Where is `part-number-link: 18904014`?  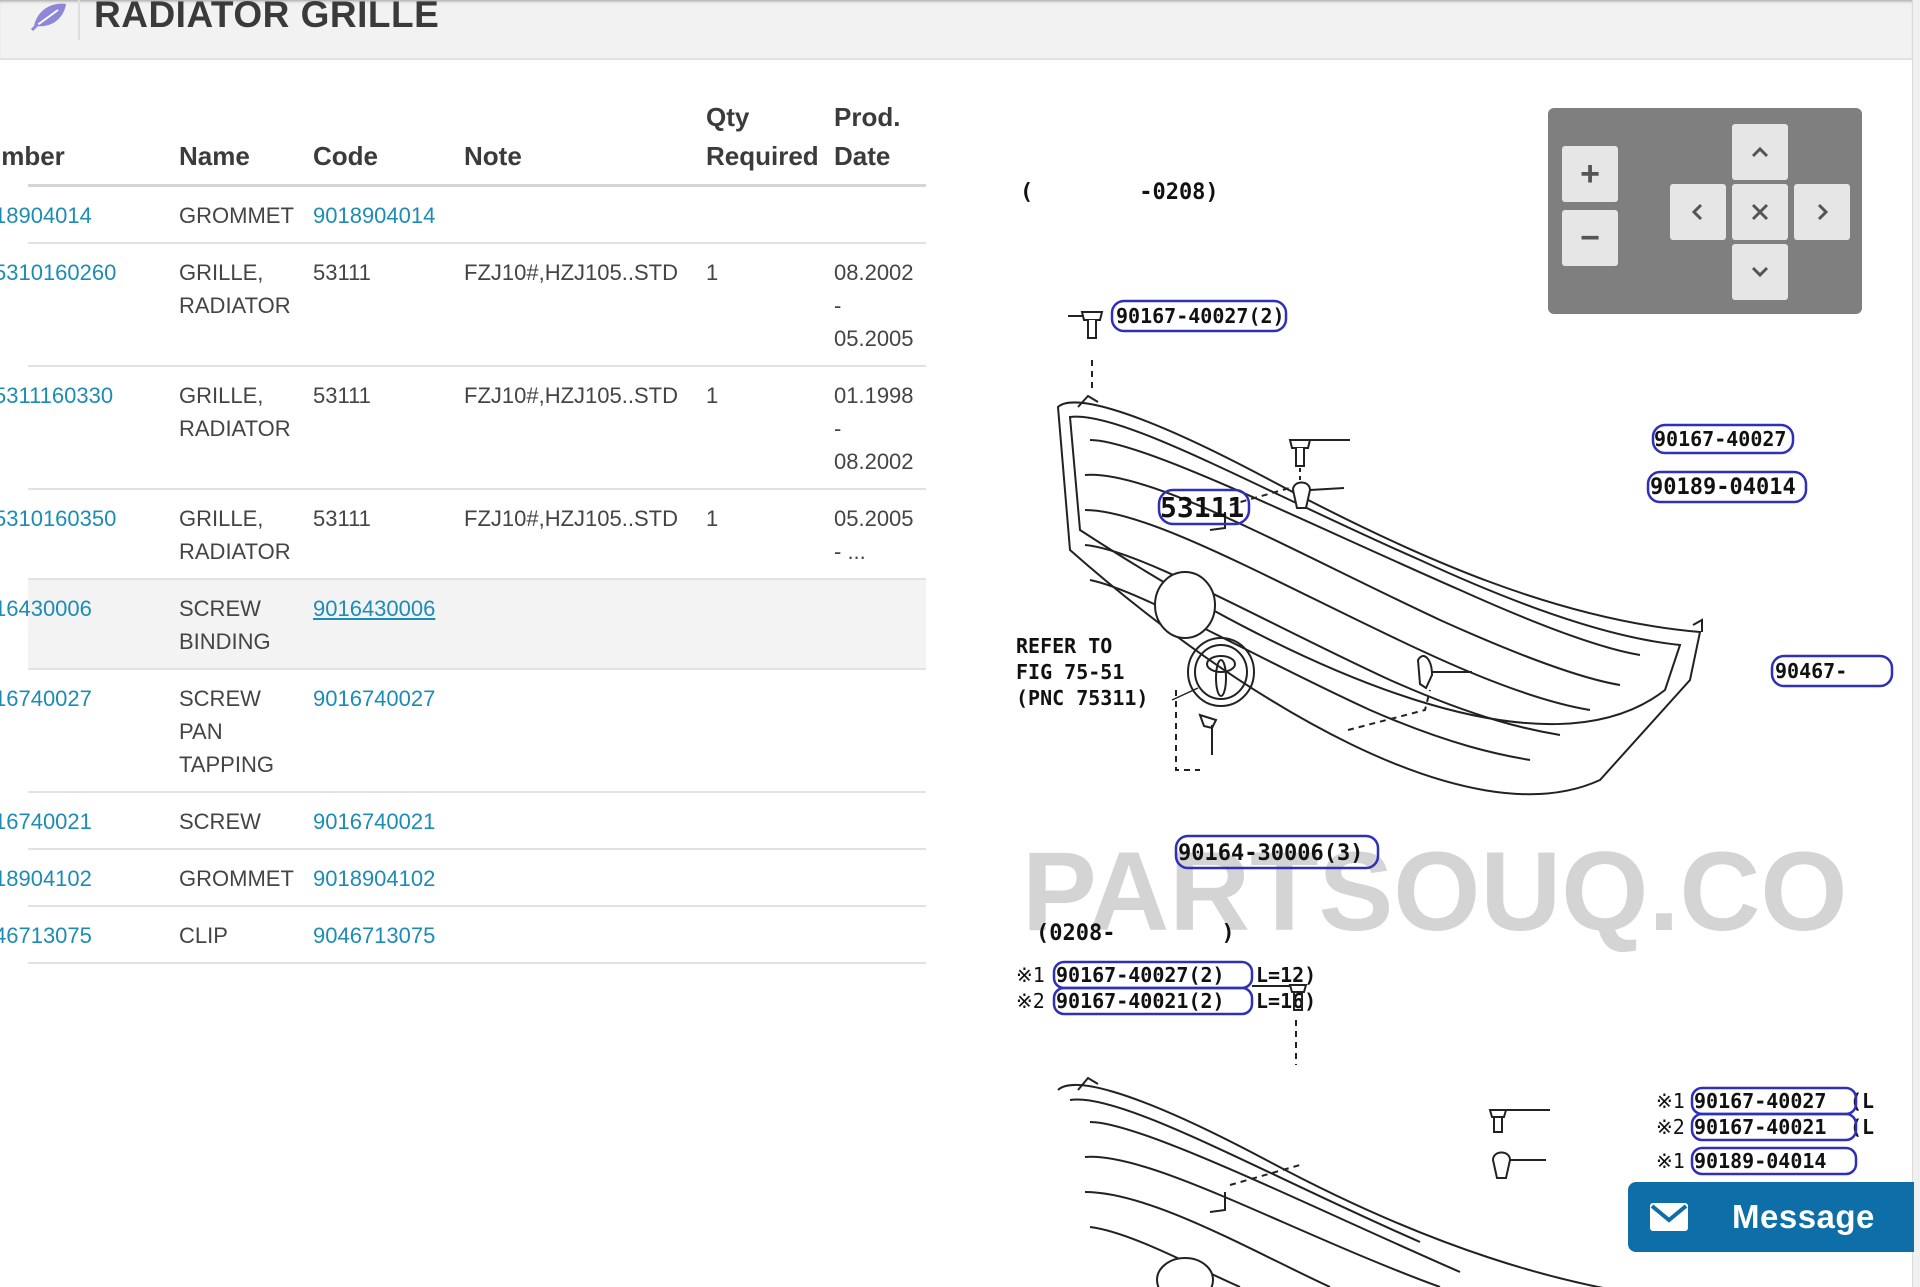 part-number-link: 18904014 is located at coordinates (89, 215).